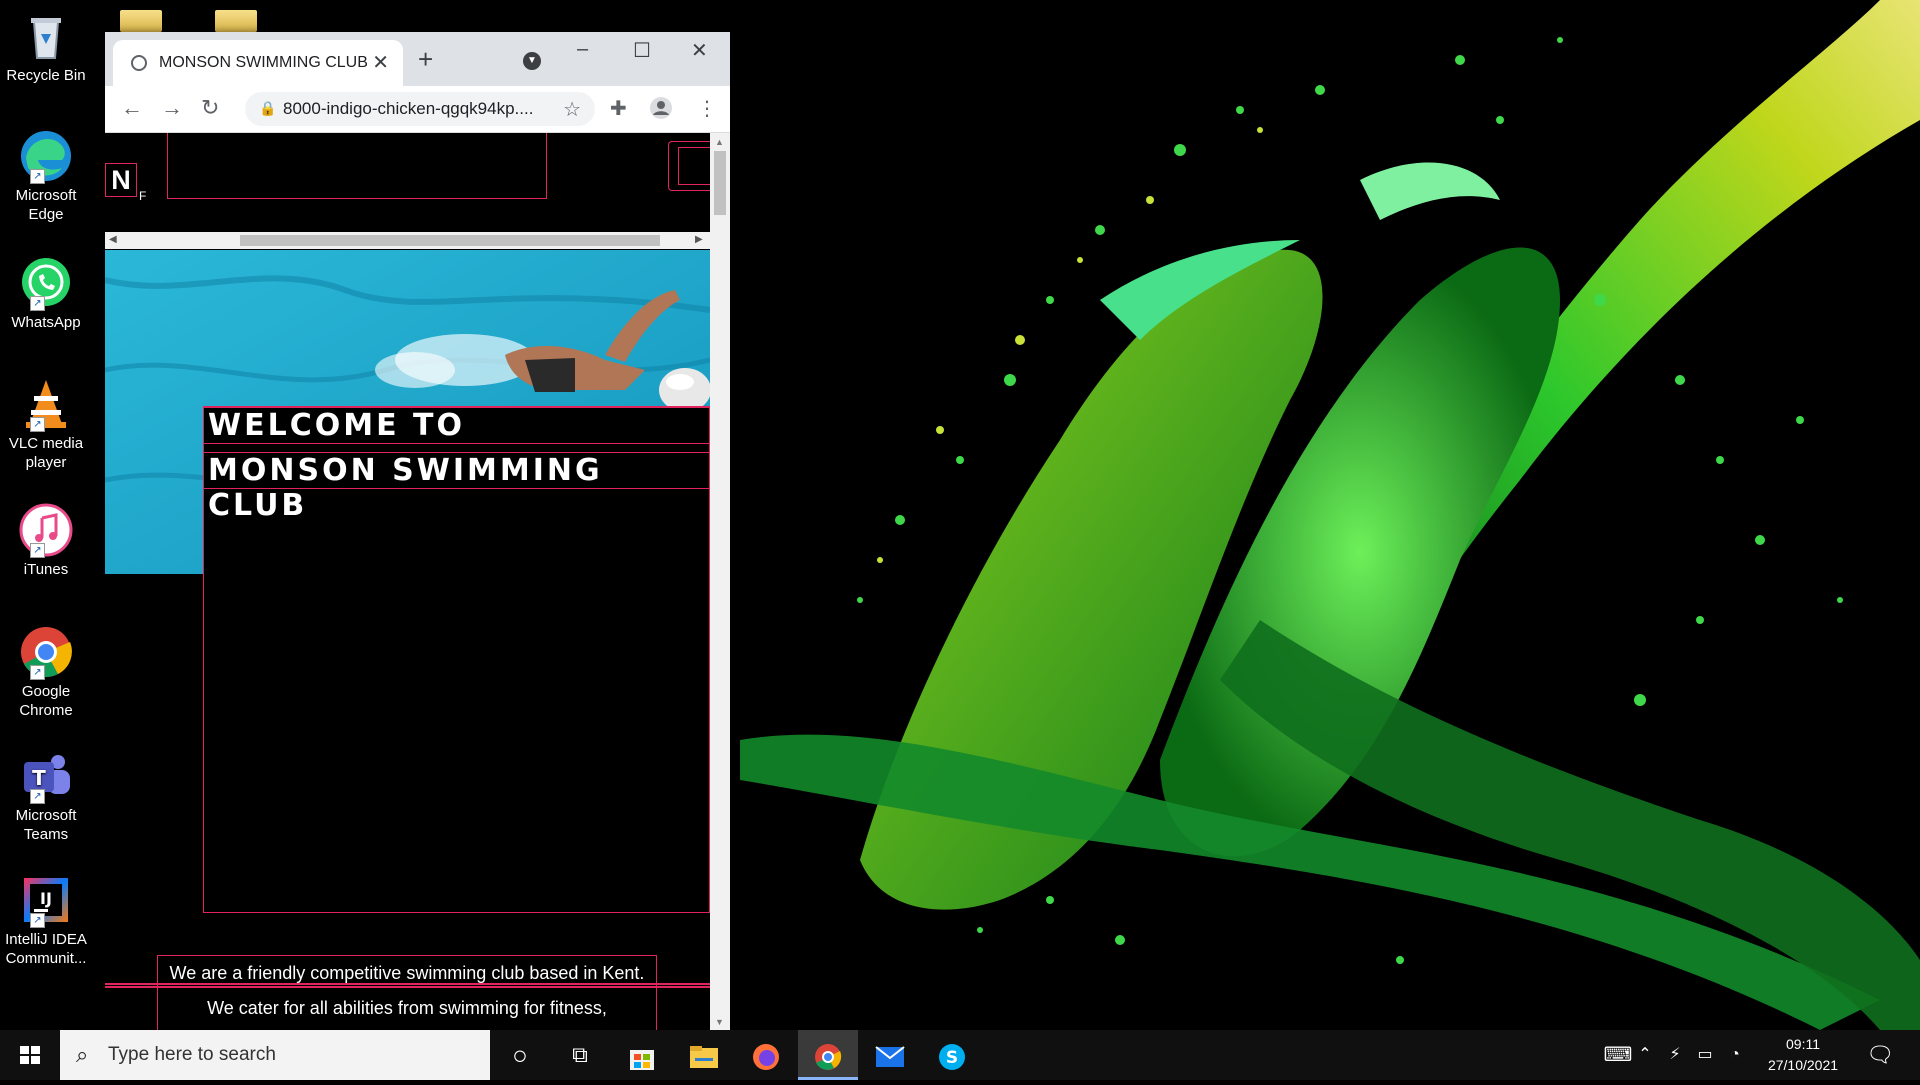 This screenshot has width=1920, height=1085. Describe the element at coordinates (357, 166) in the screenshot. I see `nav-links-box` at that location.